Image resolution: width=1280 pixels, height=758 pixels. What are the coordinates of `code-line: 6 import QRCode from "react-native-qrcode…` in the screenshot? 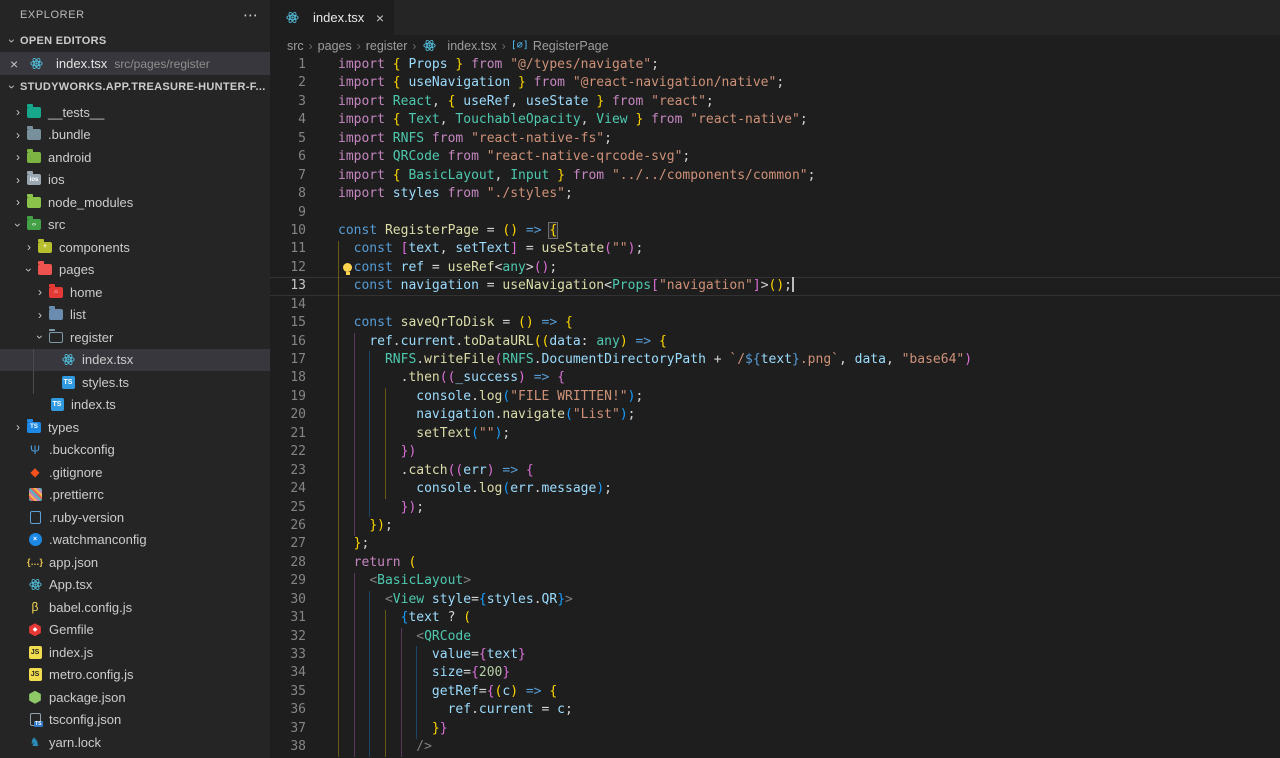 It's located at (775, 157).